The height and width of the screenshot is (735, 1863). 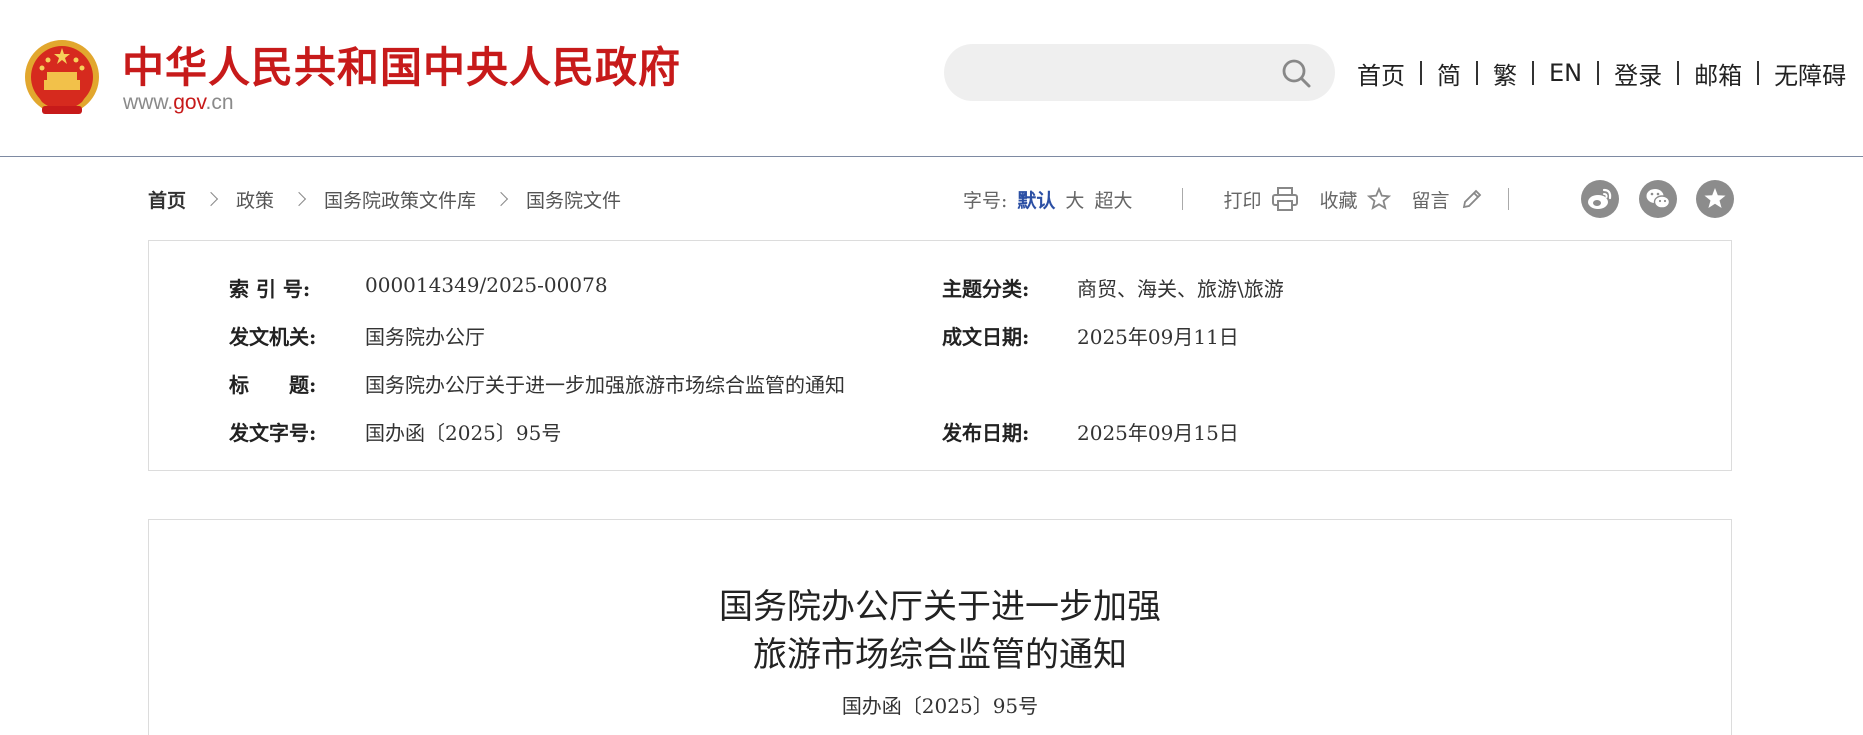 I want to click on index-label: 索 引 号:, so click(x=270, y=289).